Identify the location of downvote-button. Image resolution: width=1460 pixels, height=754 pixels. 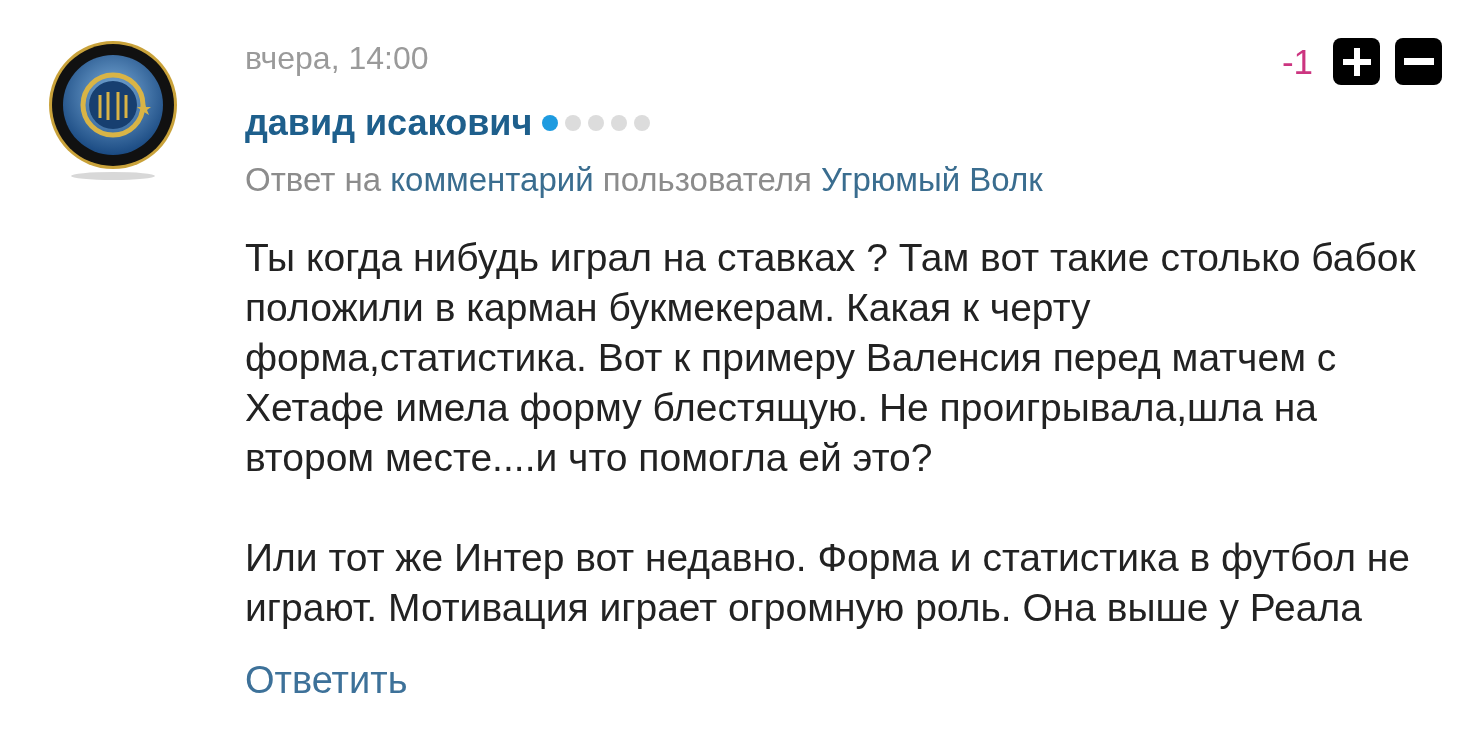
(1418, 61).